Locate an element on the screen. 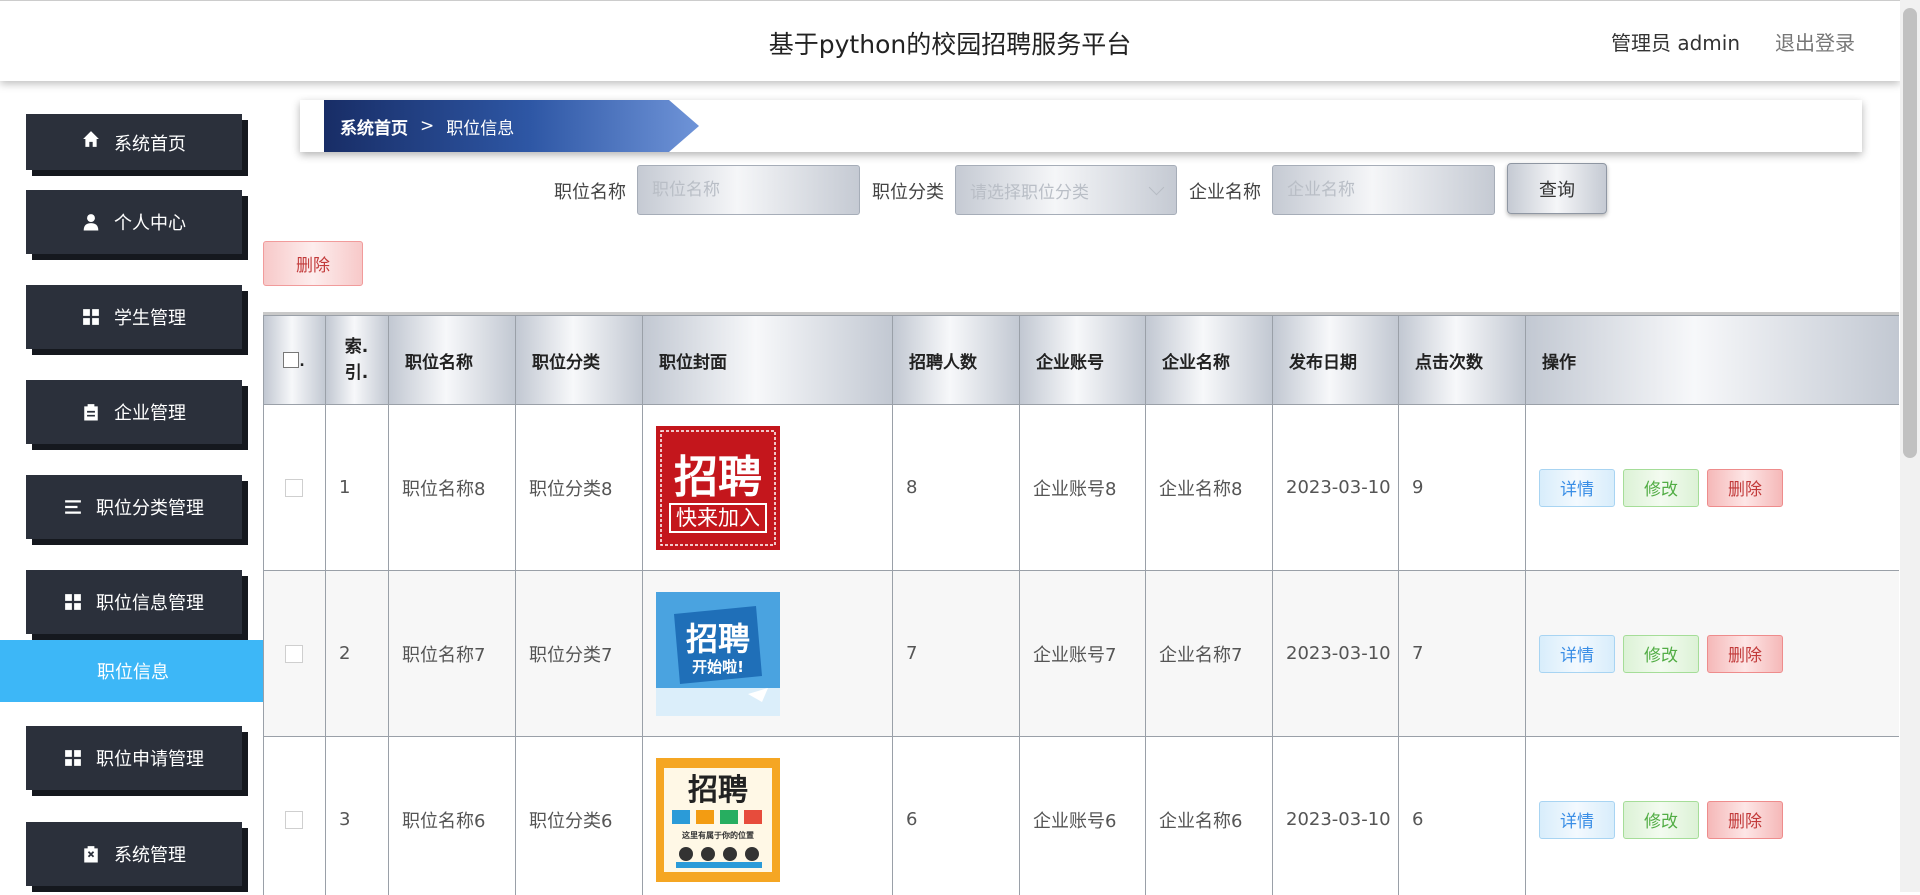 This screenshot has width=1920, height=895. job-name-input is located at coordinates (748, 190).